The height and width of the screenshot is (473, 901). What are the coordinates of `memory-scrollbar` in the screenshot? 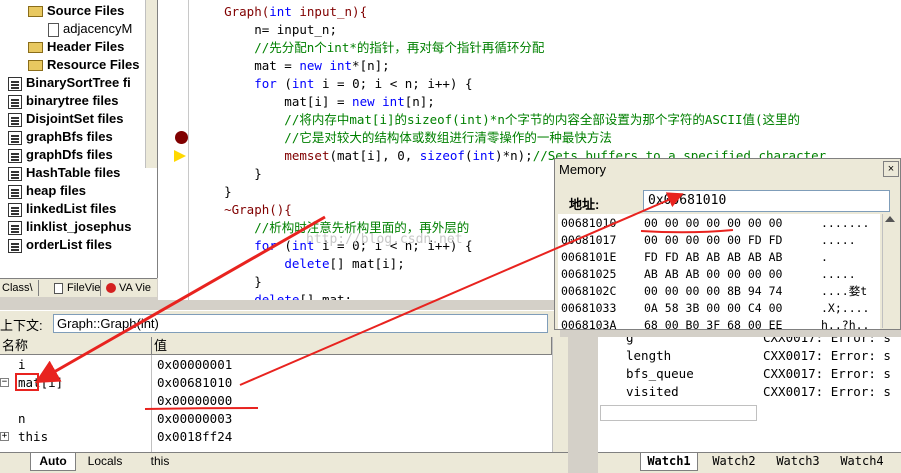 It's located at (890, 271).